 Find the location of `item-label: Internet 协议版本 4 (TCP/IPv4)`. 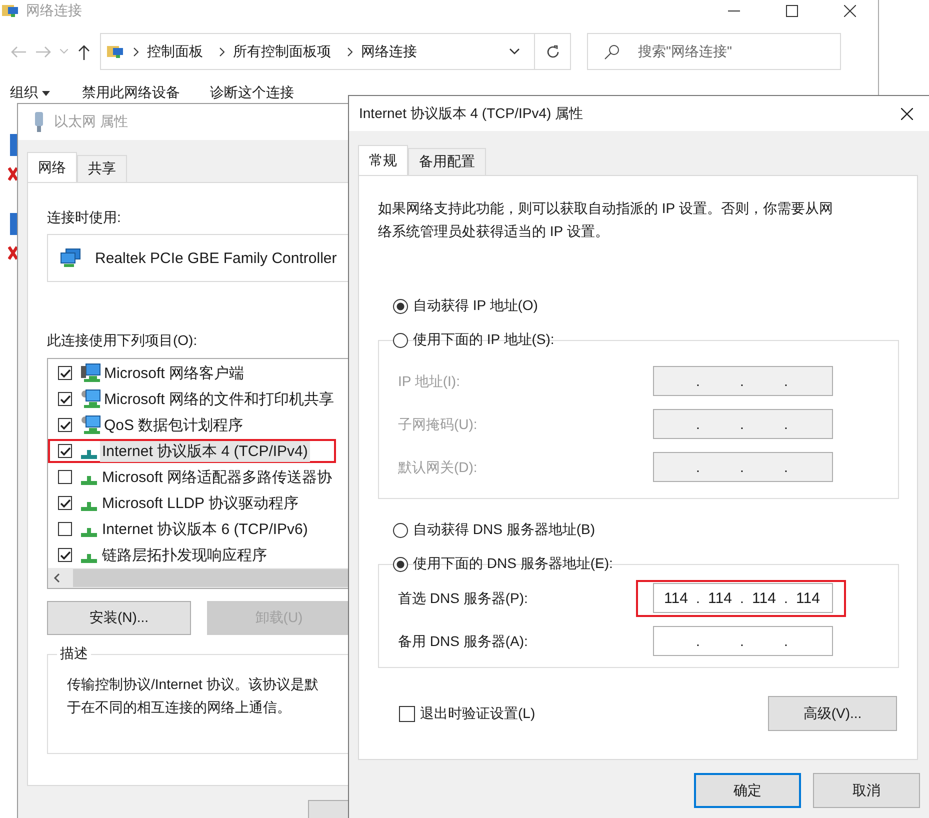

item-label: Internet 协议版本 4 (TCP/IPv4) is located at coordinates (205, 451).